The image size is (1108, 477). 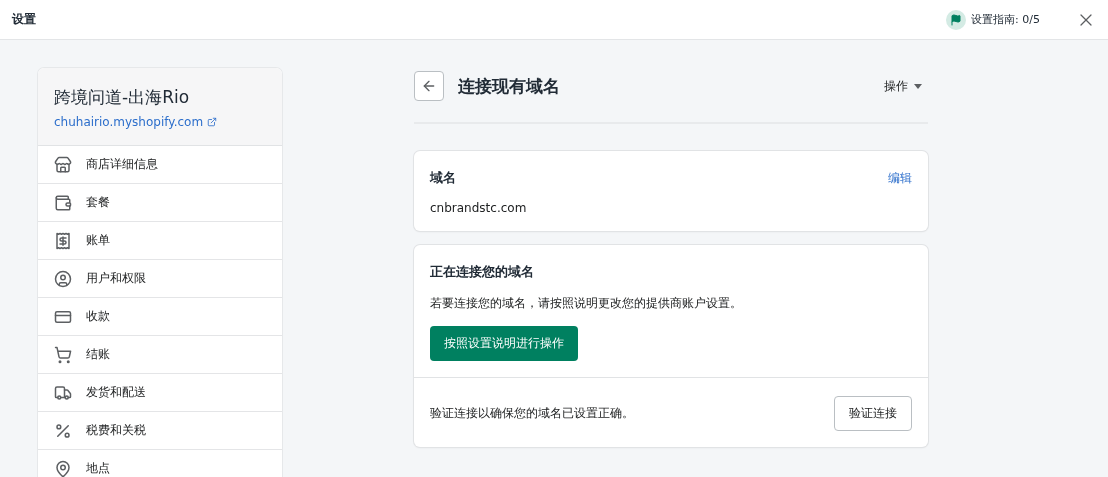 I want to click on actions-menu-button: 操作, so click(x=903, y=86).